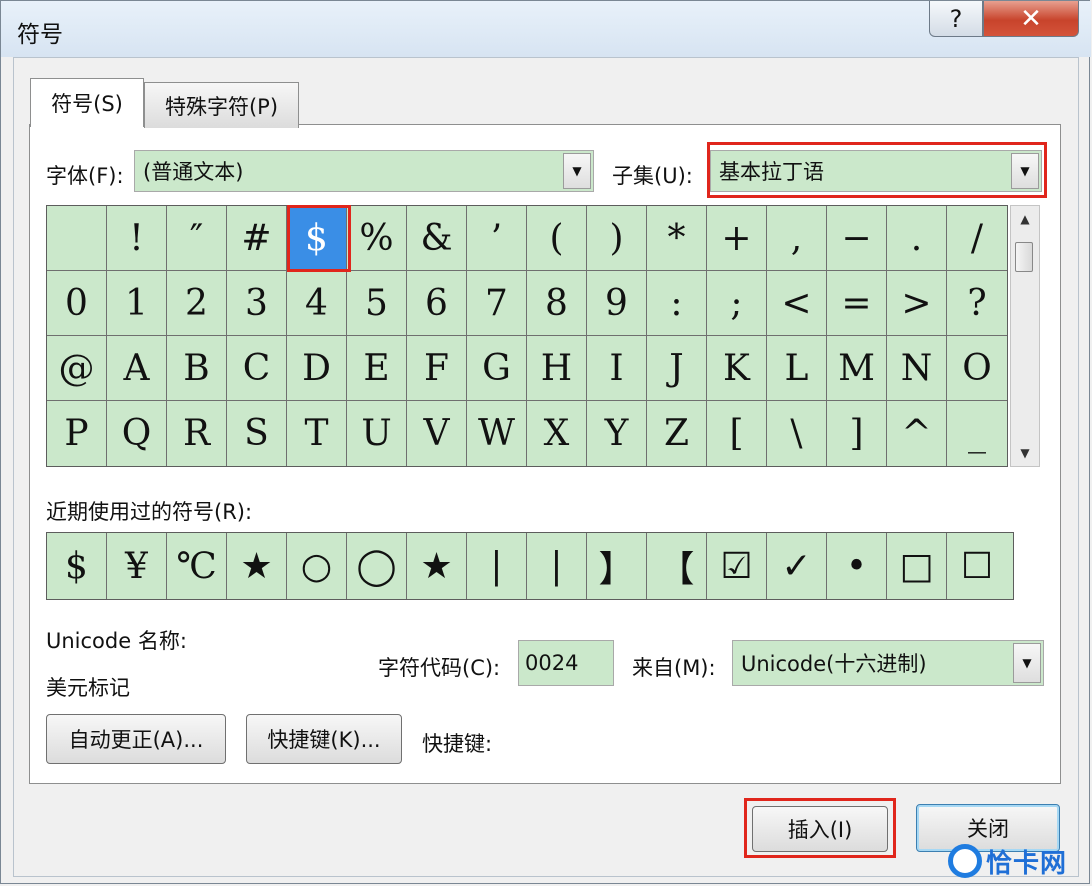 This screenshot has height=886, width=1092. Describe the element at coordinates (857, 566) in the screenshot. I see `recent-symbol-cell: •` at that location.